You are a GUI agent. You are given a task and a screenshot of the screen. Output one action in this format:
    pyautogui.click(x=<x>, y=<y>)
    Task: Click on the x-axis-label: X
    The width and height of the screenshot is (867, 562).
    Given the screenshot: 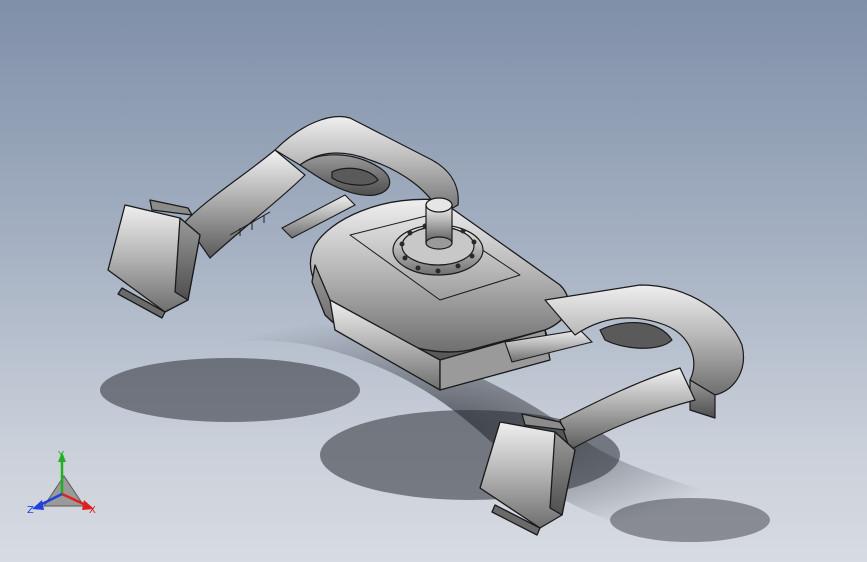 What is the action you would take?
    pyautogui.click(x=92, y=510)
    